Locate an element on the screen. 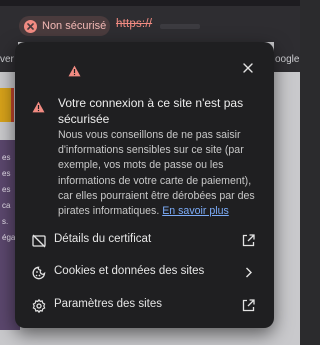 Image resolution: width=320 pixels, height=345 pixels. close-button is located at coordinates (248, 68).